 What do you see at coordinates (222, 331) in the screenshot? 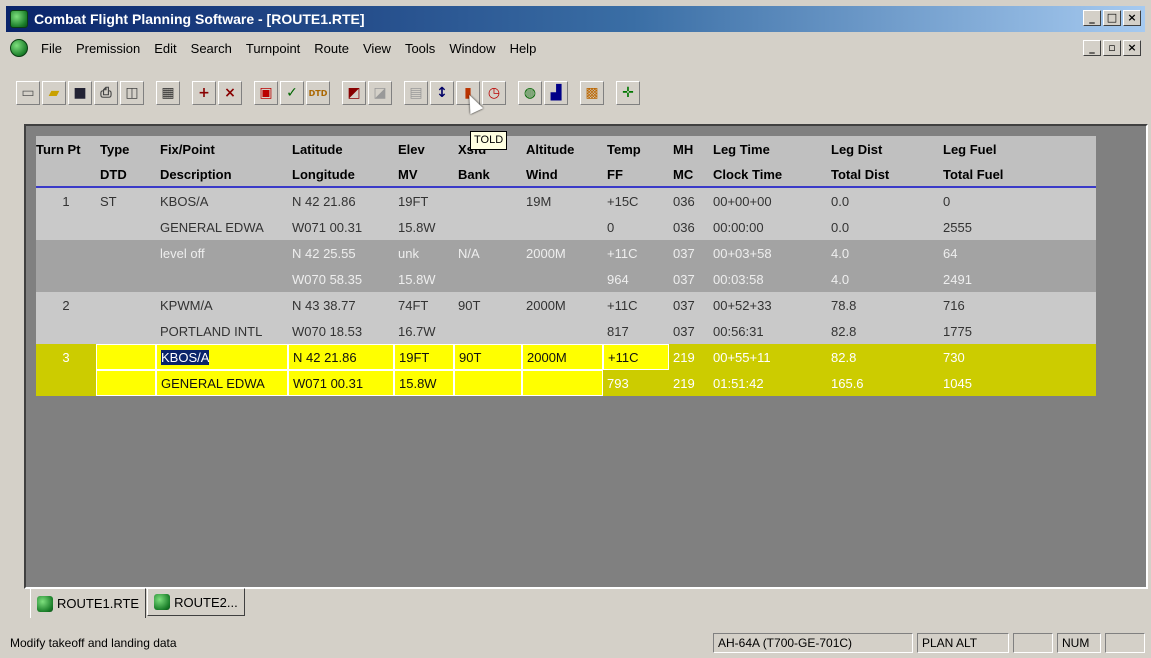
I see `table-cell: PORTLAND INTL` at bounding box center [222, 331].